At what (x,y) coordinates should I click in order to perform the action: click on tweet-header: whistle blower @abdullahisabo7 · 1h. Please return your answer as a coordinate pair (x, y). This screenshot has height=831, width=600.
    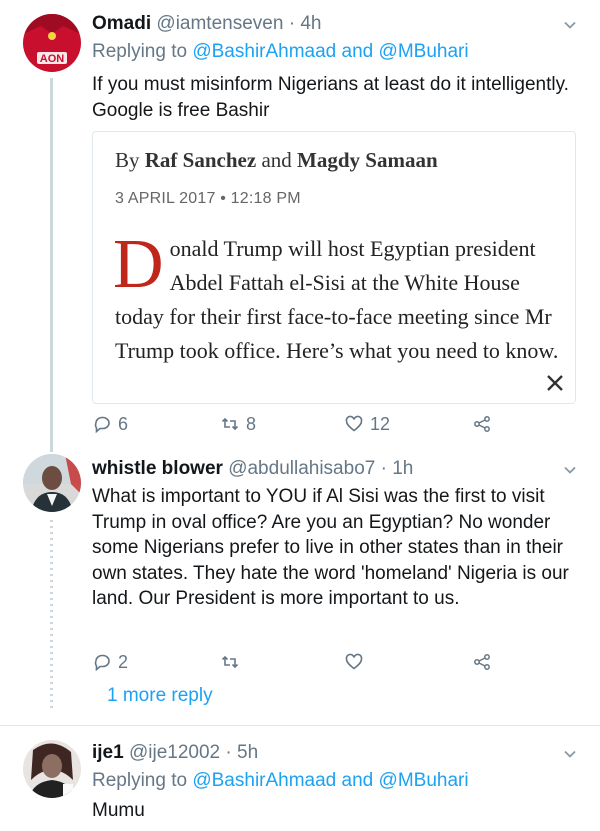
    Looking at the image, I should click on (252, 469).